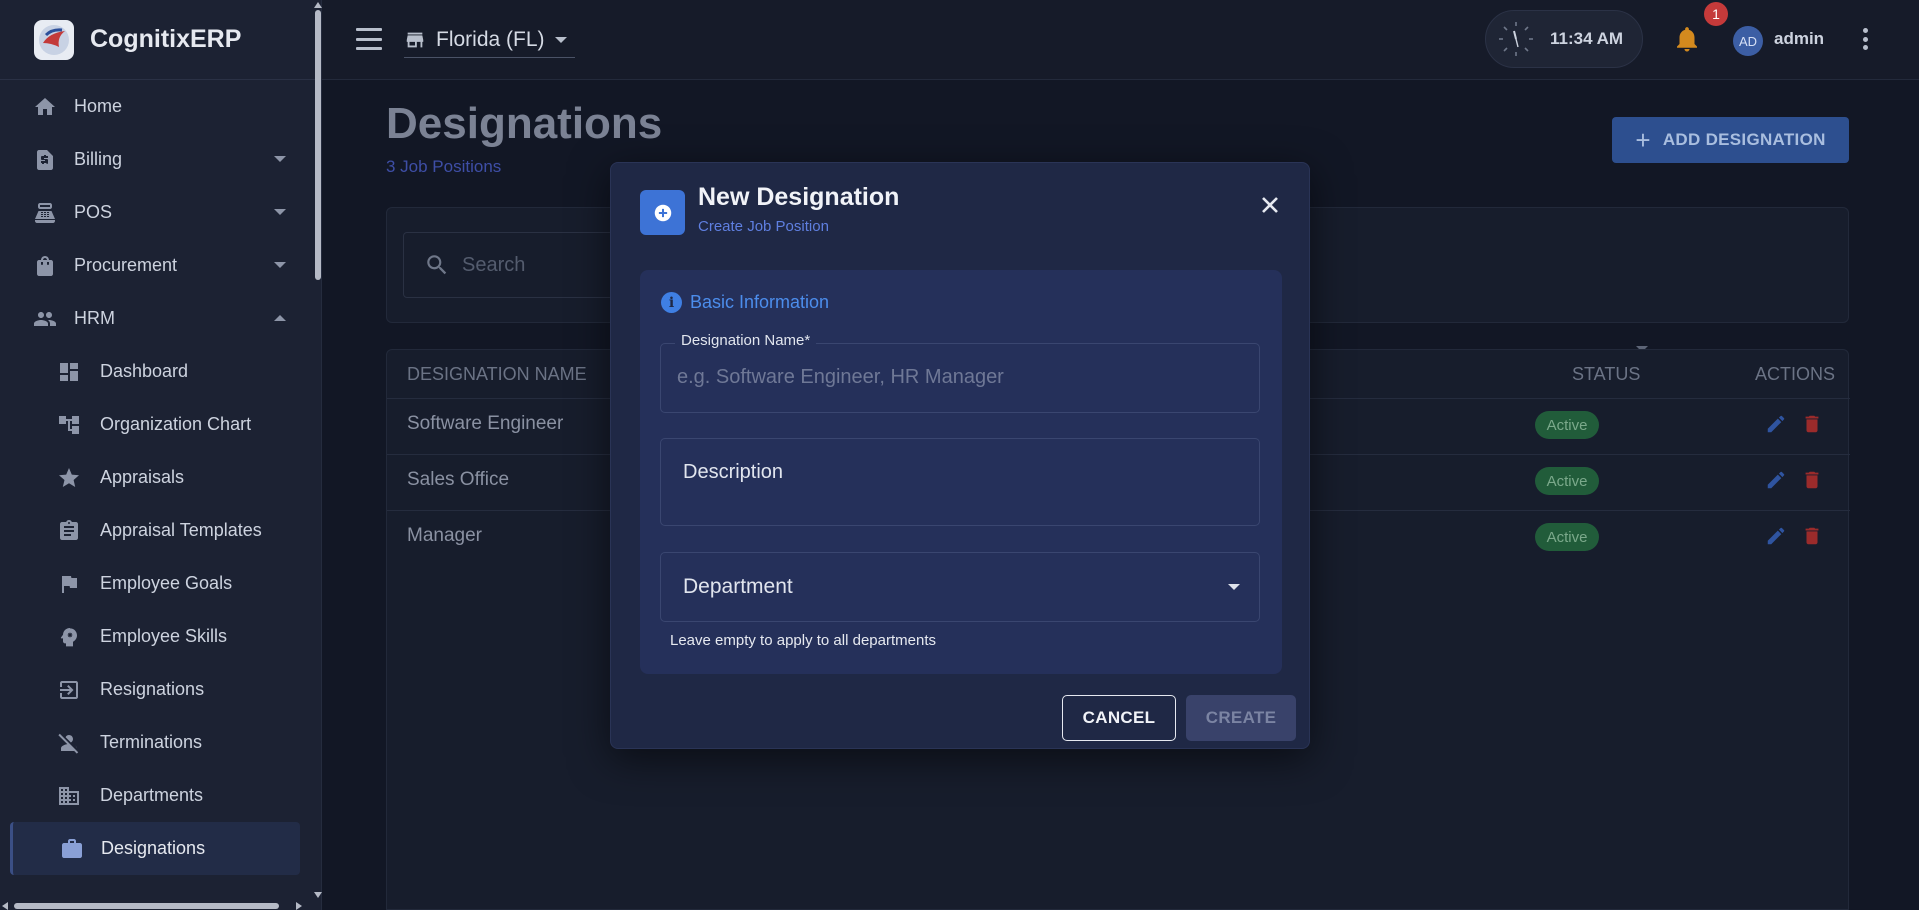 This screenshot has width=1919, height=910. What do you see at coordinates (763, 226) in the screenshot?
I see `dialog-subtitle: Create Job Position` at bounding box center [763, 226].